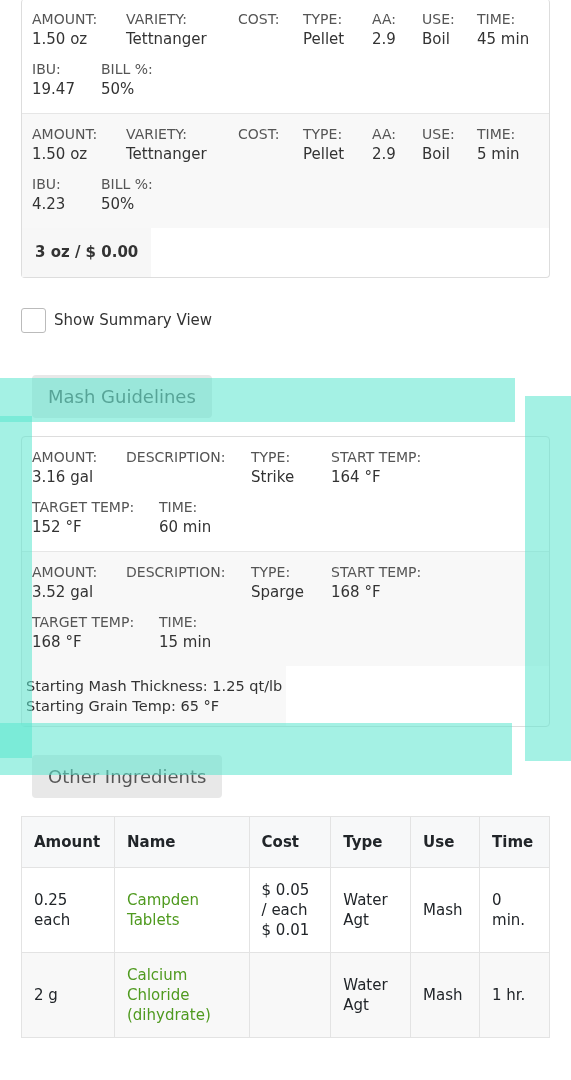 The image size is (571, 1080). Describe the element at coordinates (122, 396) in the screenshot. I see `section-header: Mash Guidelines` at that location.